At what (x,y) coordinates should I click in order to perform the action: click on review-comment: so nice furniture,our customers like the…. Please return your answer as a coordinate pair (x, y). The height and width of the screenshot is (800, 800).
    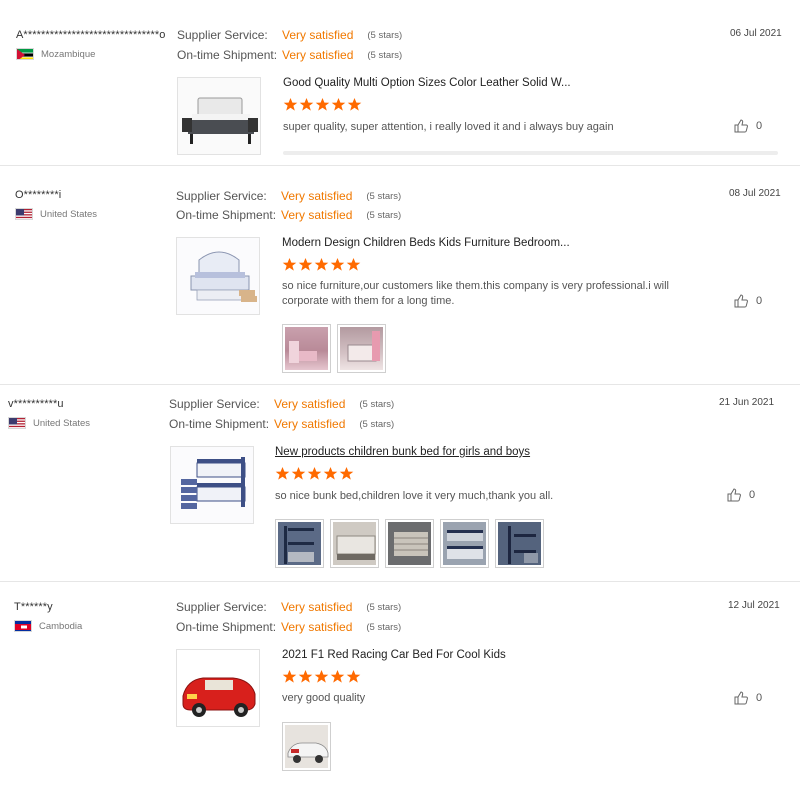
    Looking at the image, I should click on (475, 293).